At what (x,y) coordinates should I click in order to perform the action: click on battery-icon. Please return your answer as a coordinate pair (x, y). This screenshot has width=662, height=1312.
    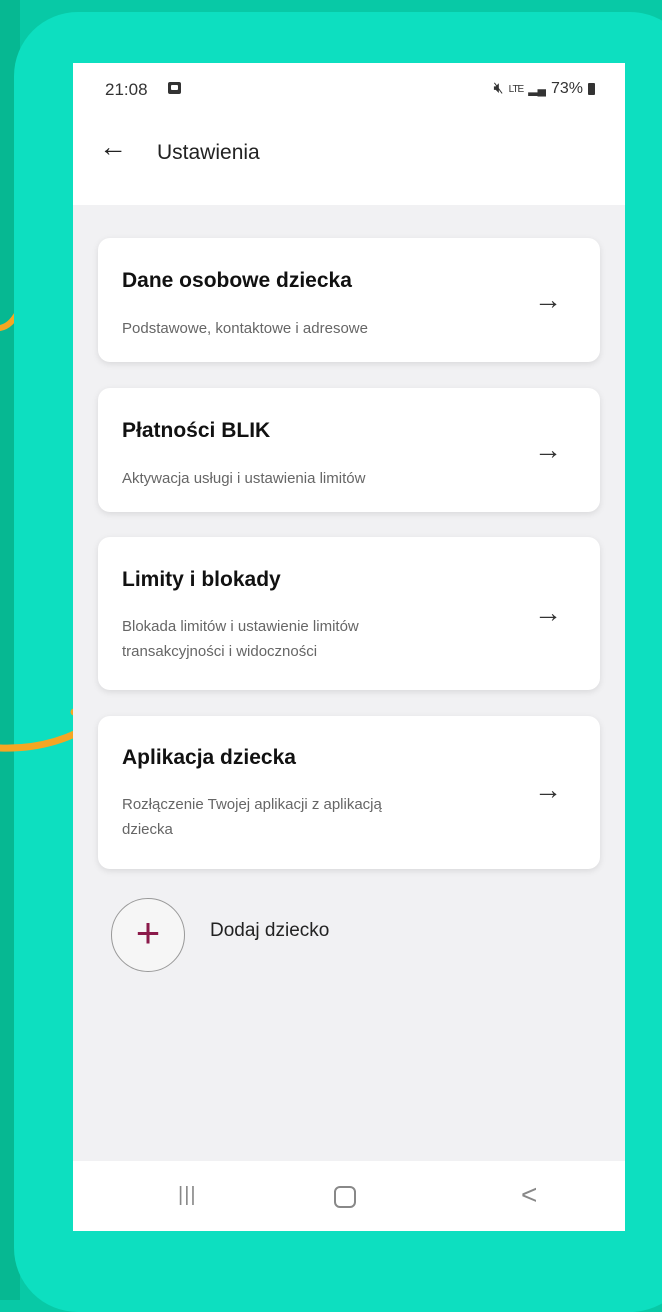
    Looking at the image, I should click on (591, 89).